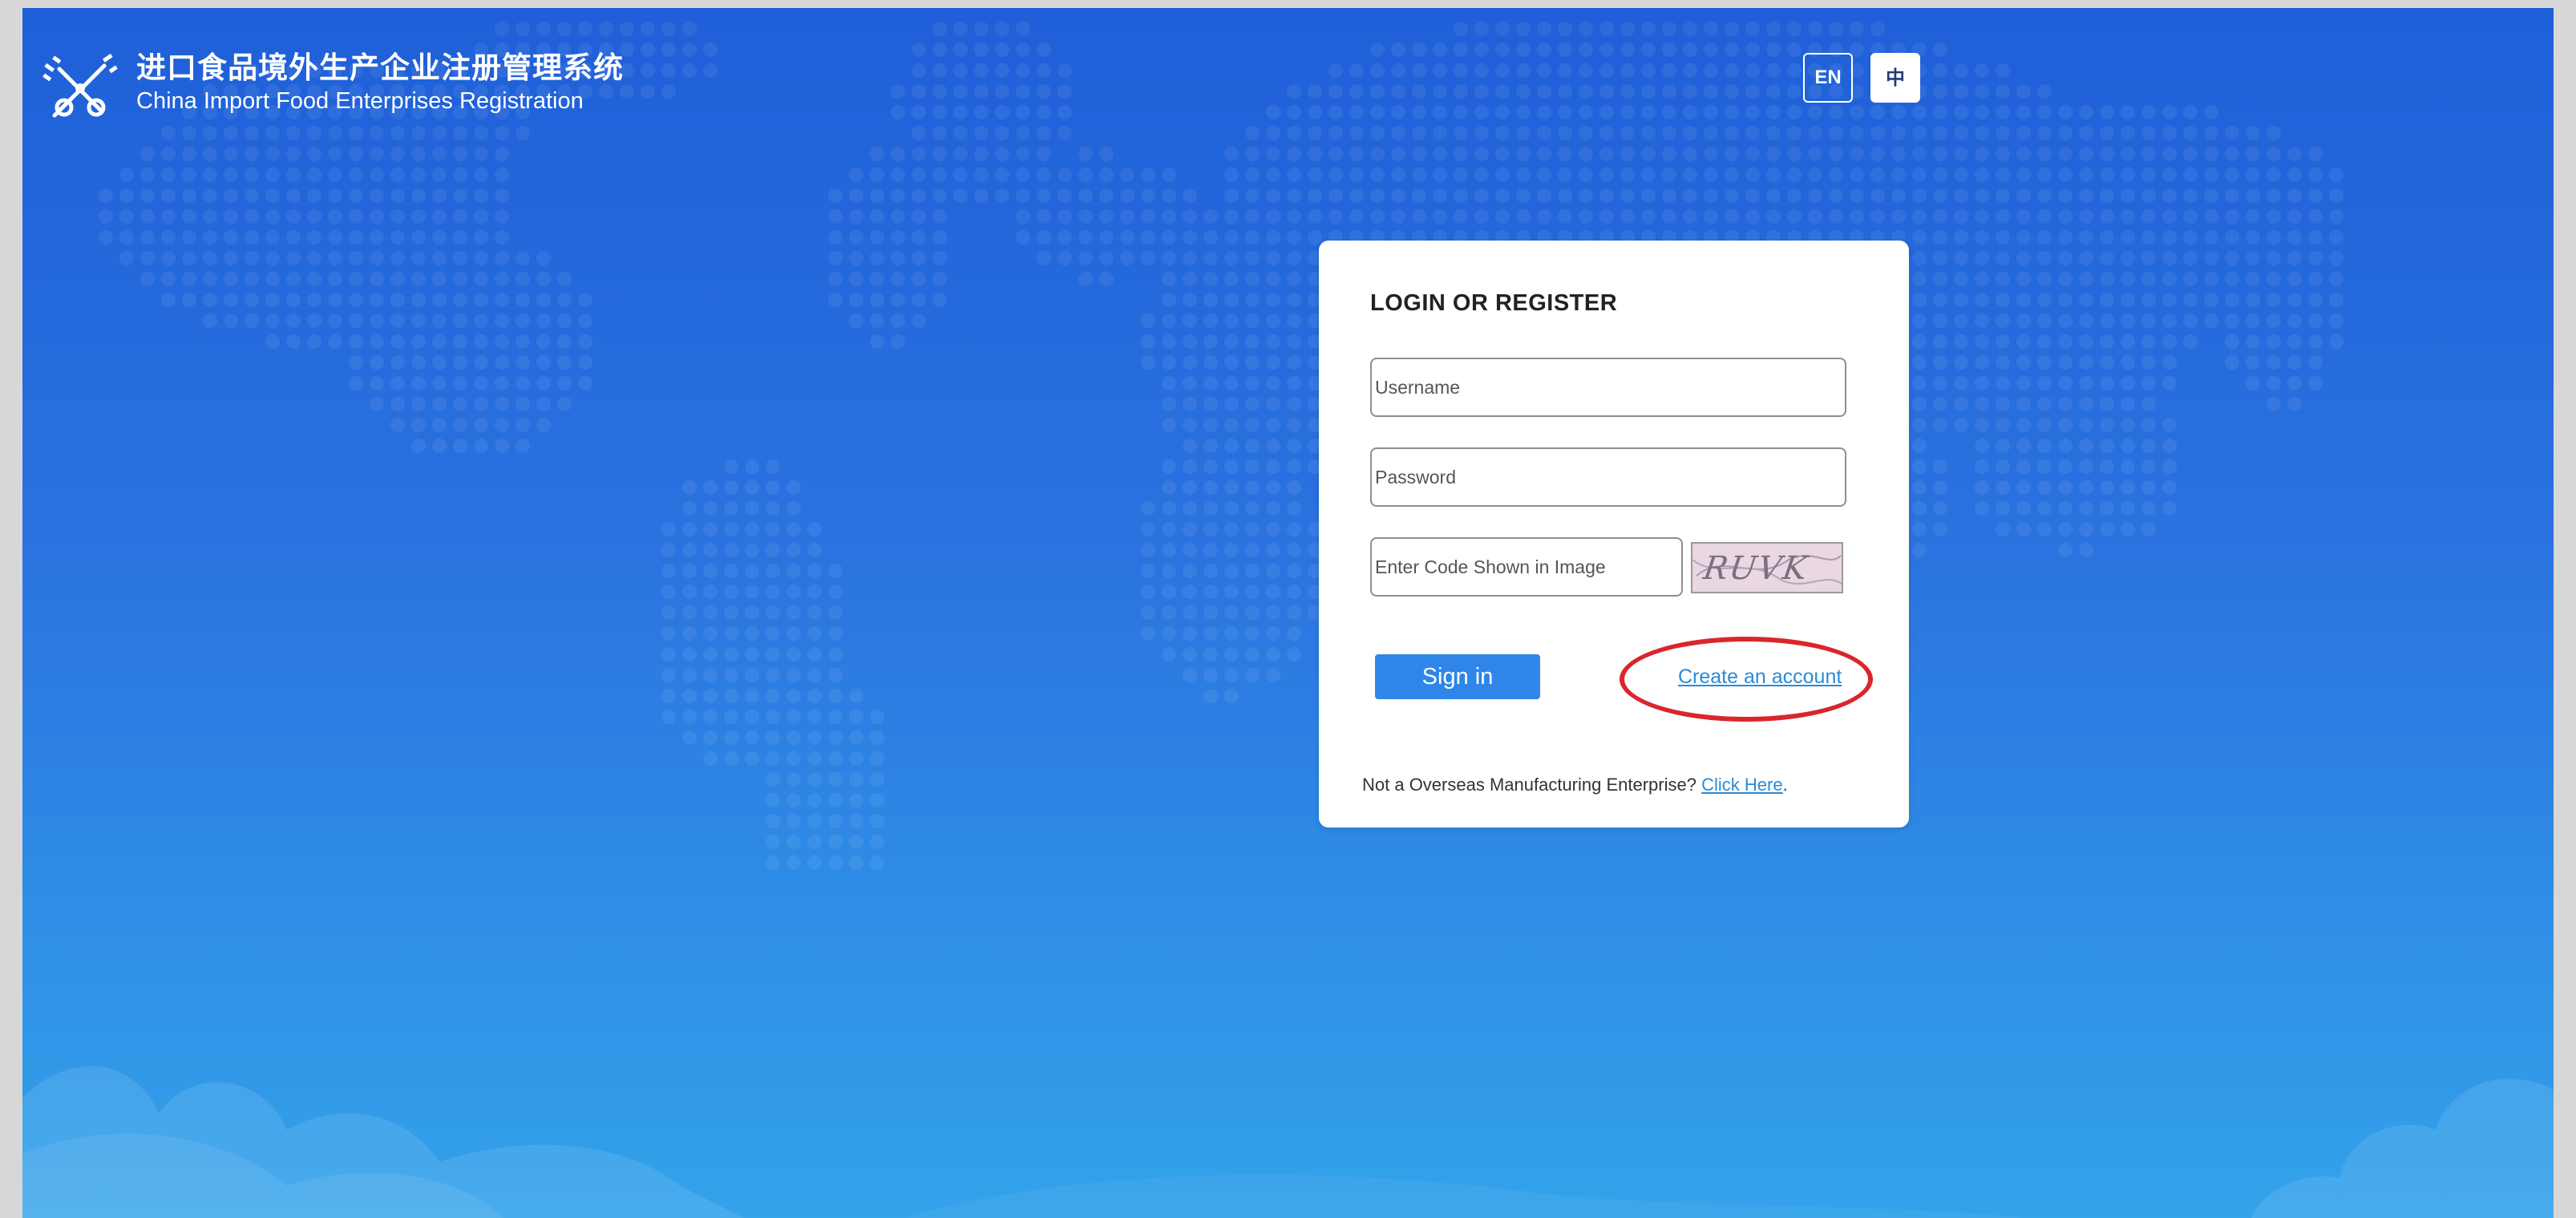 Image resolution: width=2576 pixels, height=1218 pixels. I want to click on captcha-text: RUVK, so click(1755, 568).